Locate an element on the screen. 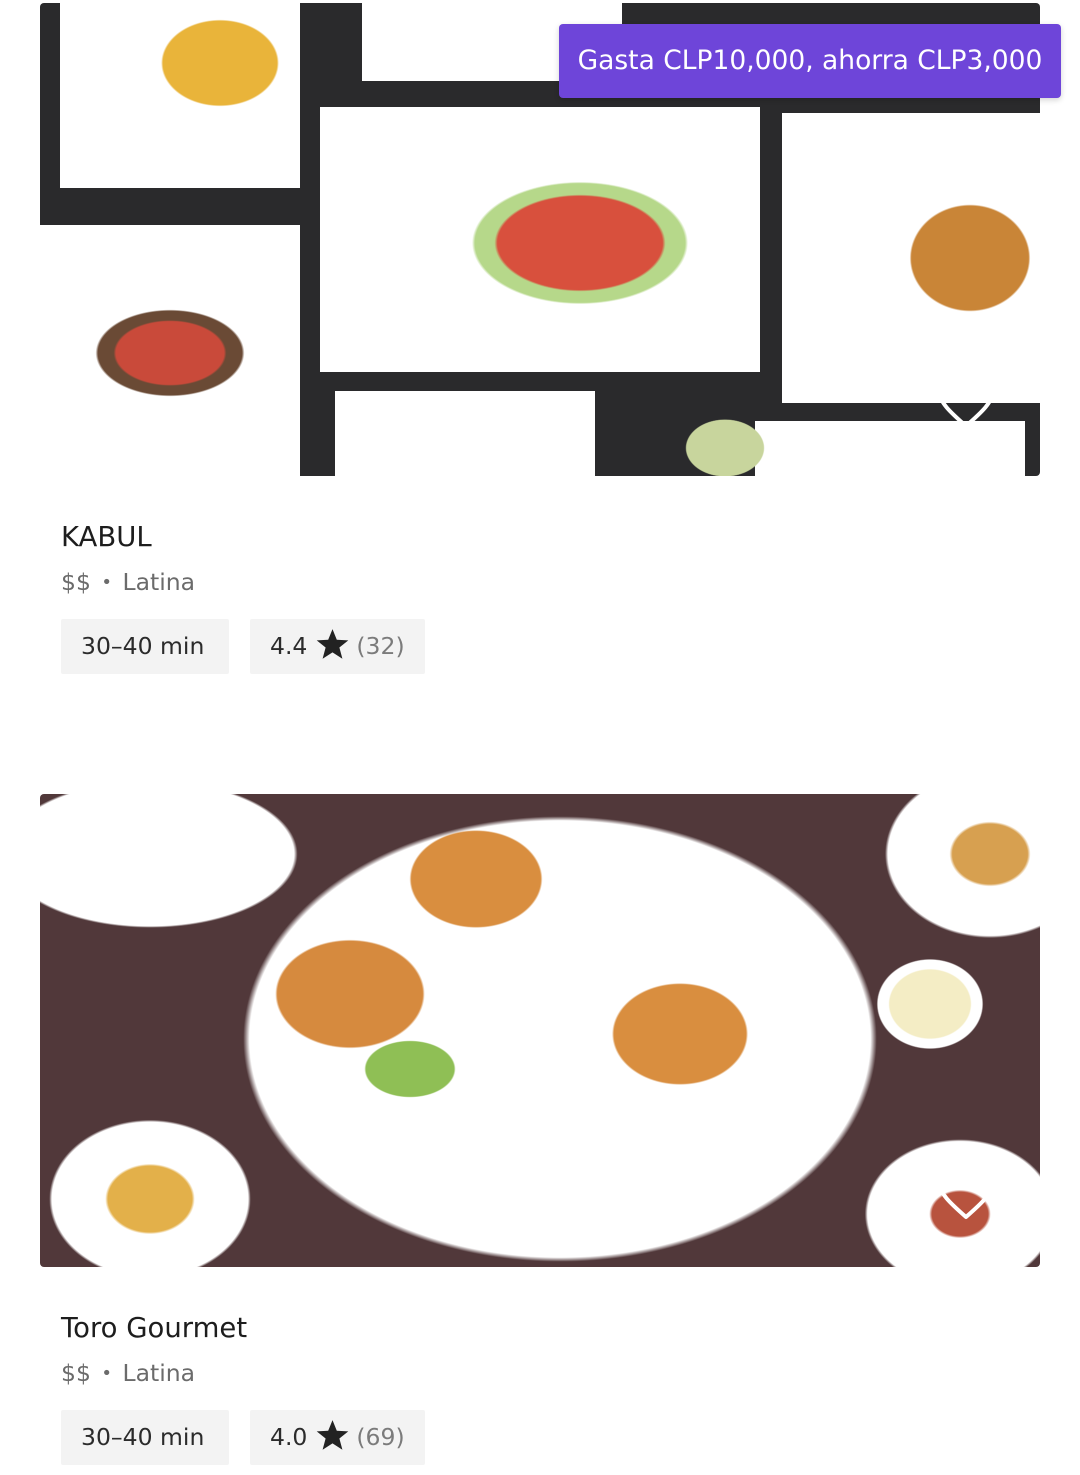 The image size is (1080, 1475). restaurant-name: KABUL is located at coordinates (106, 537).